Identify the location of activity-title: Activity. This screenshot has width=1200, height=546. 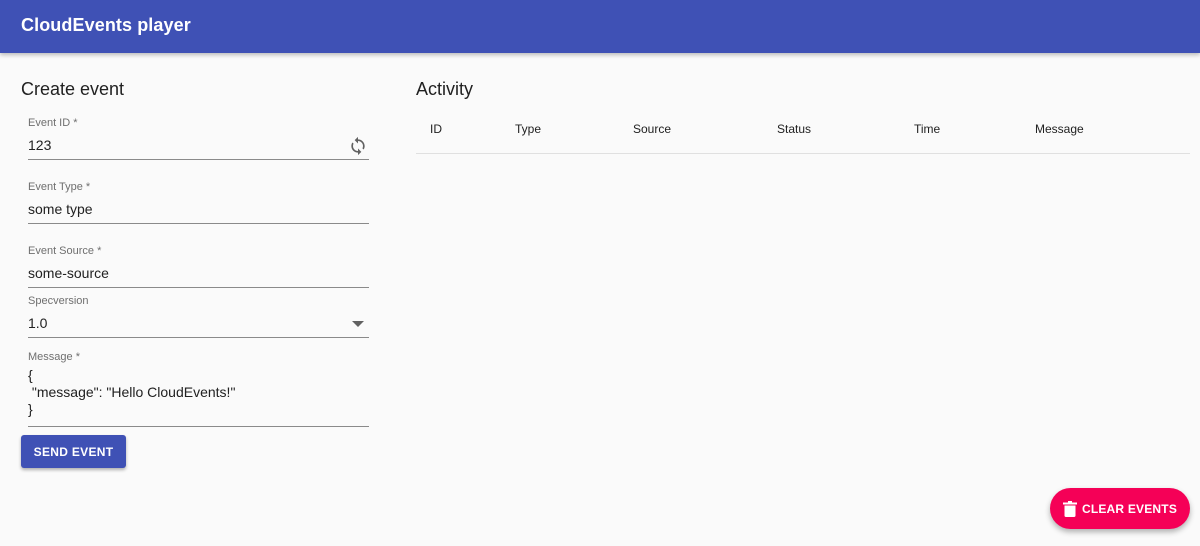
(445, 89).